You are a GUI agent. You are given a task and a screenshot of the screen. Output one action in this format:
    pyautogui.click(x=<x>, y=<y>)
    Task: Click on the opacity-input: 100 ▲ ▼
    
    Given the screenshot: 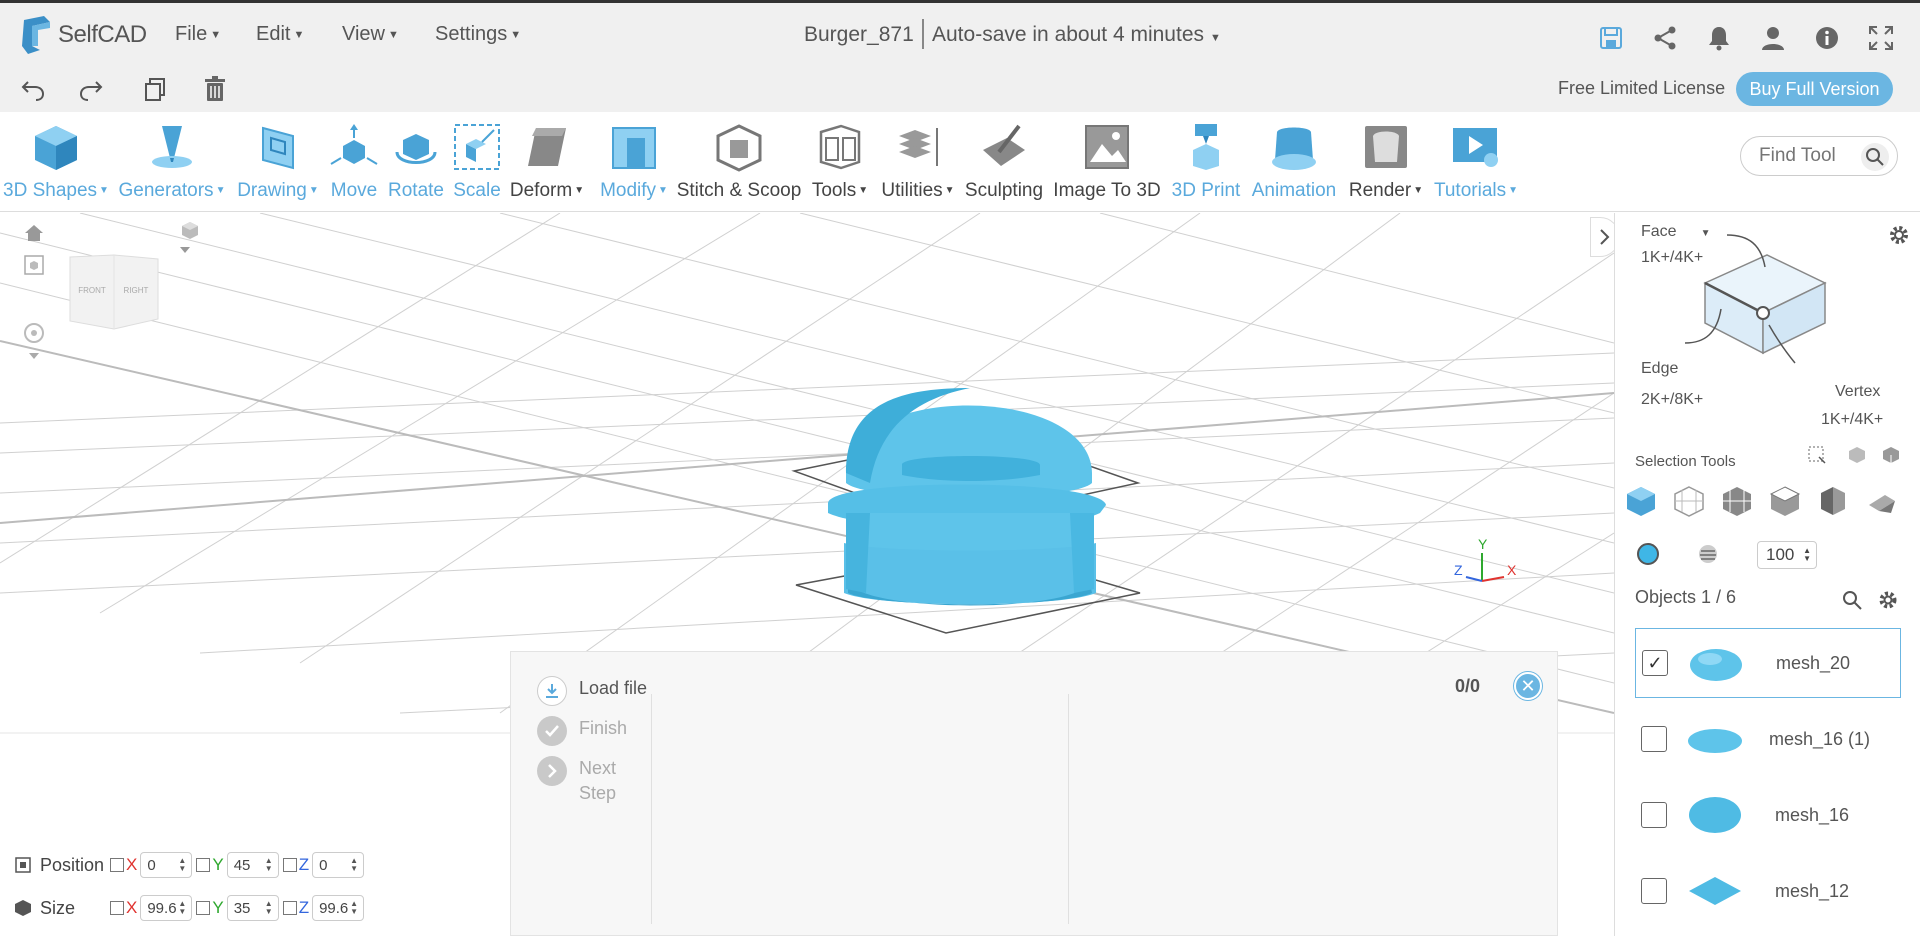 What is the action you would take?
    pyautogui.click(x=1787, y=555)
    